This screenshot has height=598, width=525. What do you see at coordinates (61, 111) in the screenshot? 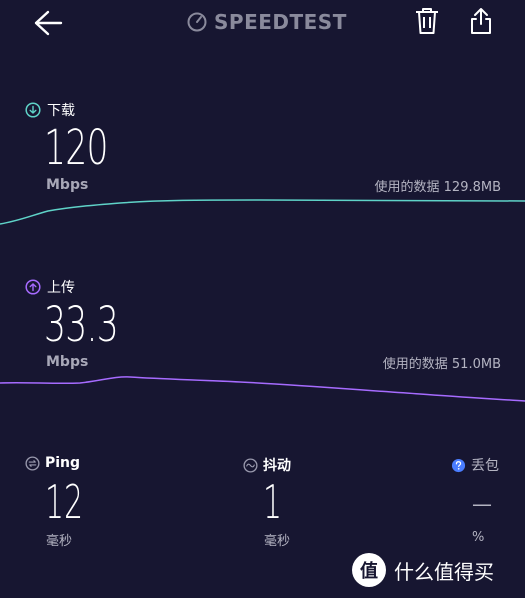
I see `download-label: 下载` at bounding box center [61, 111].